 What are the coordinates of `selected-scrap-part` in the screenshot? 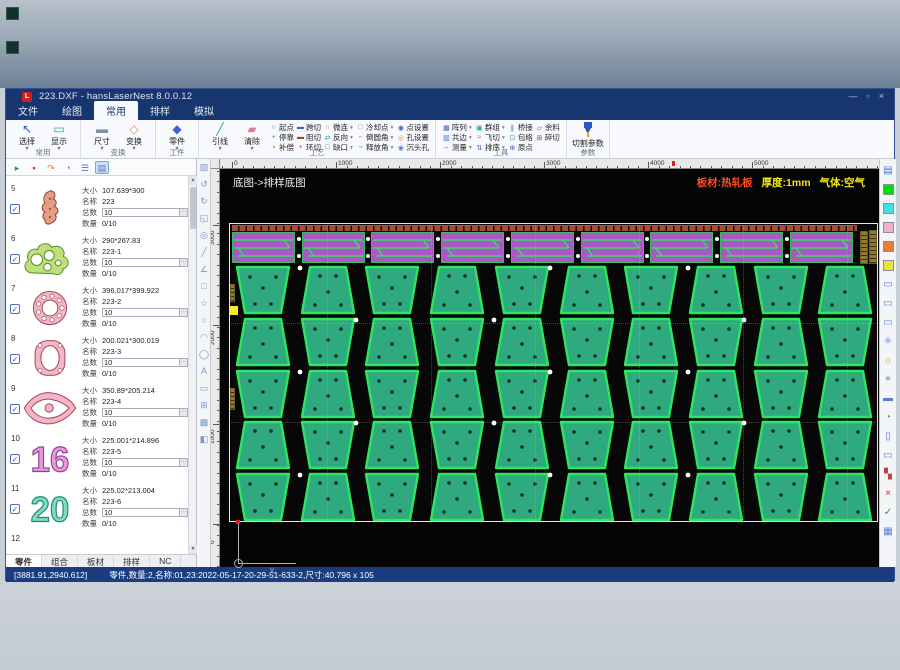 It's located at (234, 310).